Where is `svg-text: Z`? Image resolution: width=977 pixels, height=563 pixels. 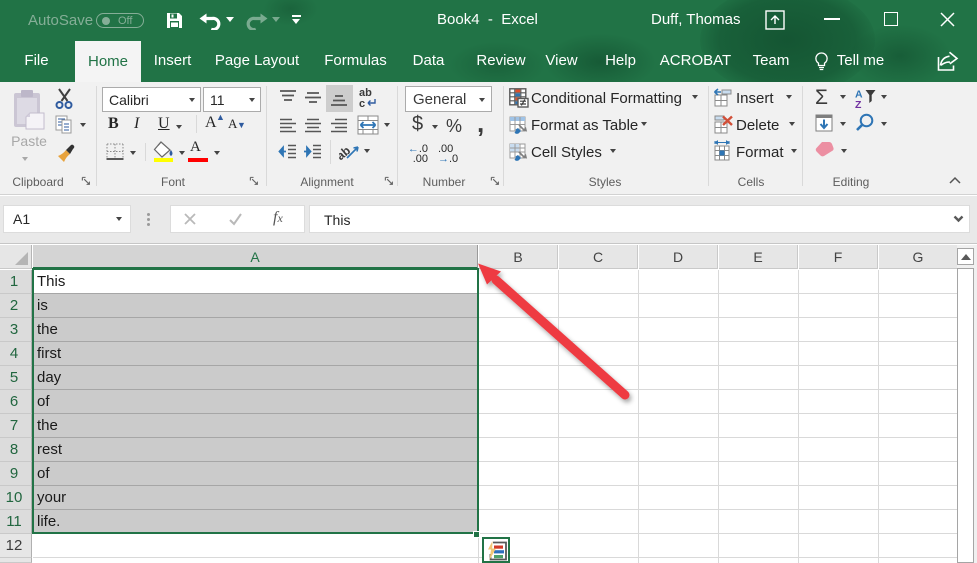
svg-text: Z is located at coordinates (858, 103).